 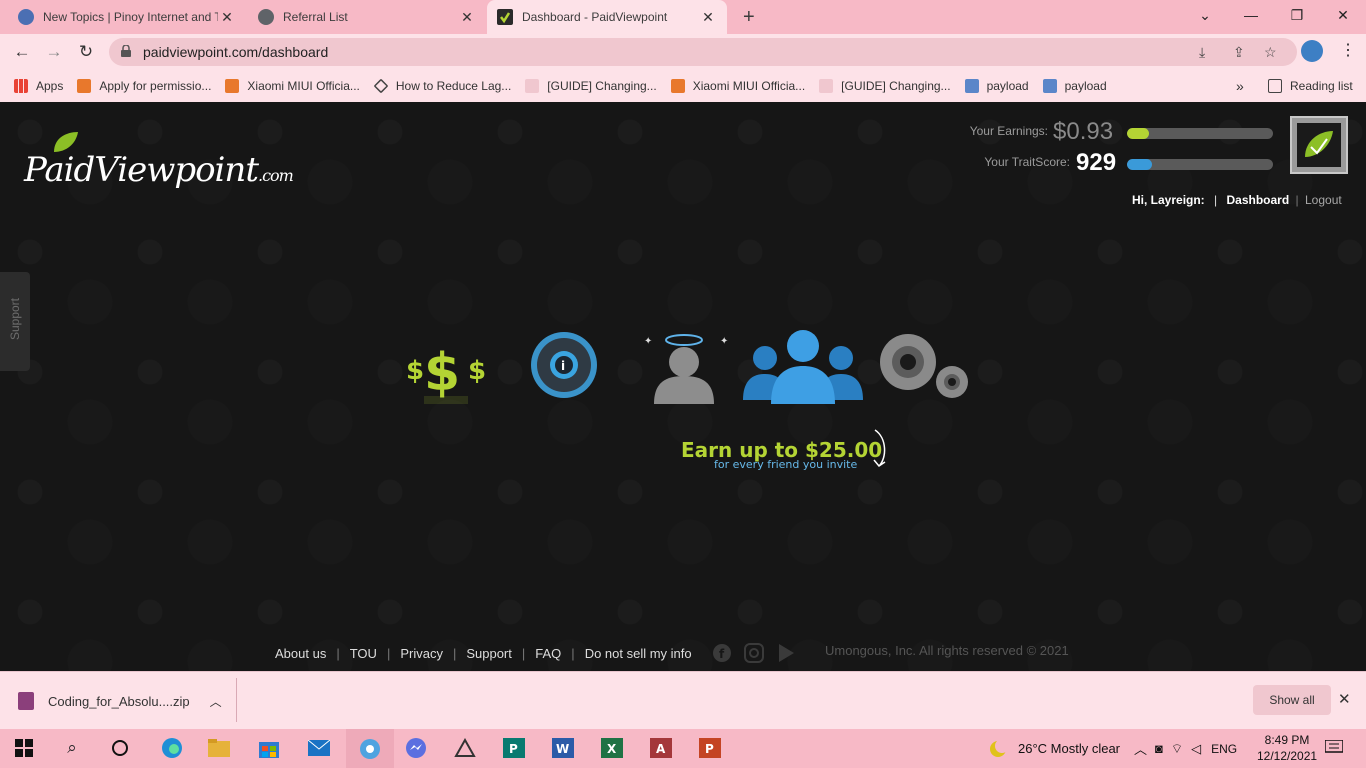 I want to click on traitscore-progress-fill, so click(x=1139, y=164).